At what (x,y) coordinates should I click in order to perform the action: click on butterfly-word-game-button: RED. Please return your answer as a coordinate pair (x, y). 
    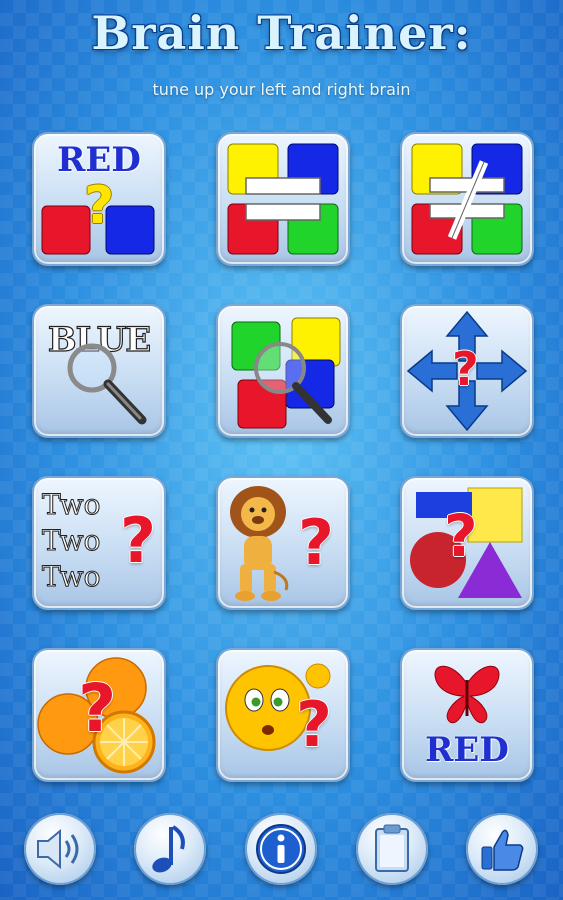
    Looking at the image, I should click on (467, 715).